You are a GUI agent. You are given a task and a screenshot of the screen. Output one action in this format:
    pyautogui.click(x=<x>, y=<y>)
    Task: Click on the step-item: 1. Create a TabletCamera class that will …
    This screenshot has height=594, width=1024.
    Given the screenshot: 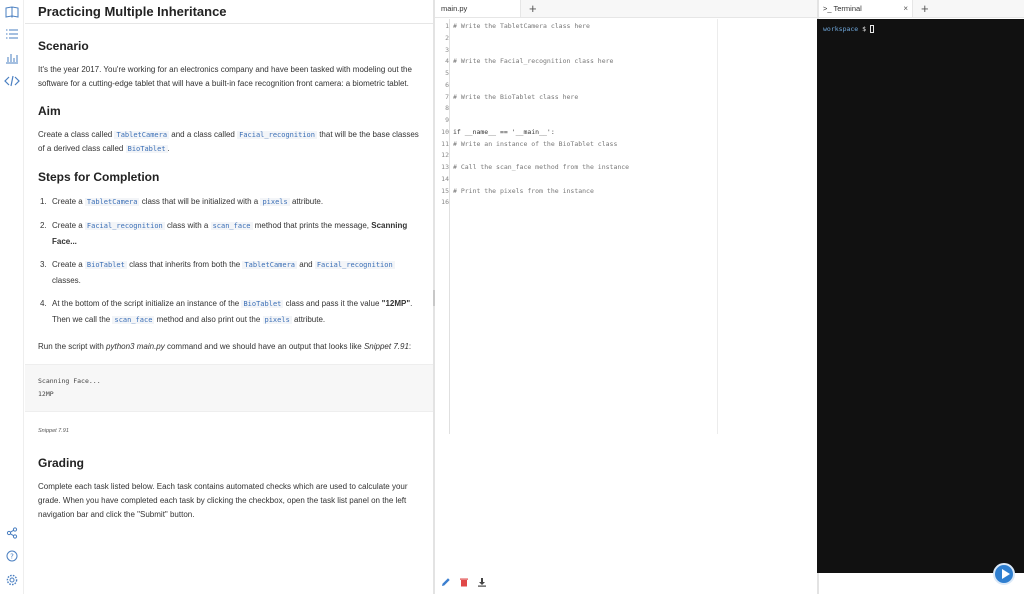 What is the action you would take?
    pyautogui.click(x=182, y=201)
    